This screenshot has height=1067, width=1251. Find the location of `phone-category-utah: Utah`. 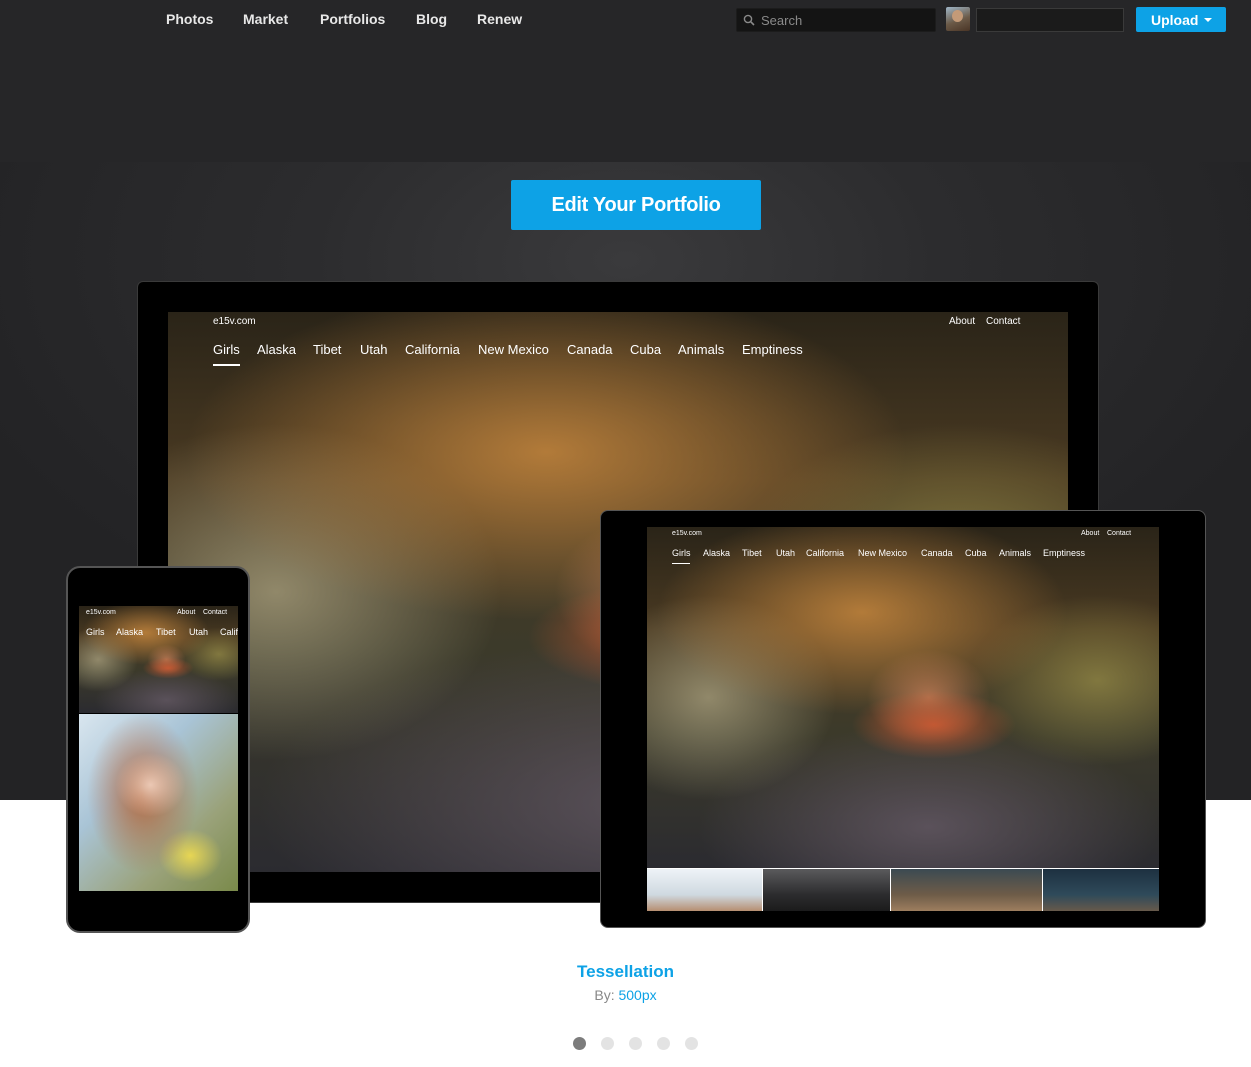

phone-category-utah: Utah is located at coordinates (199, 632).